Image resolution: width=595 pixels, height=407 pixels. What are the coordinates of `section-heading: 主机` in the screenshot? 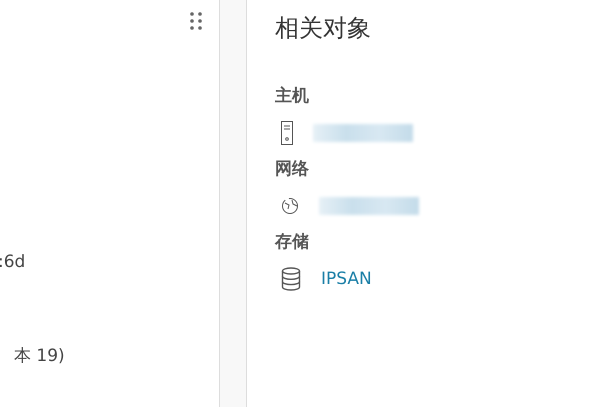 It's located at (292, 96).